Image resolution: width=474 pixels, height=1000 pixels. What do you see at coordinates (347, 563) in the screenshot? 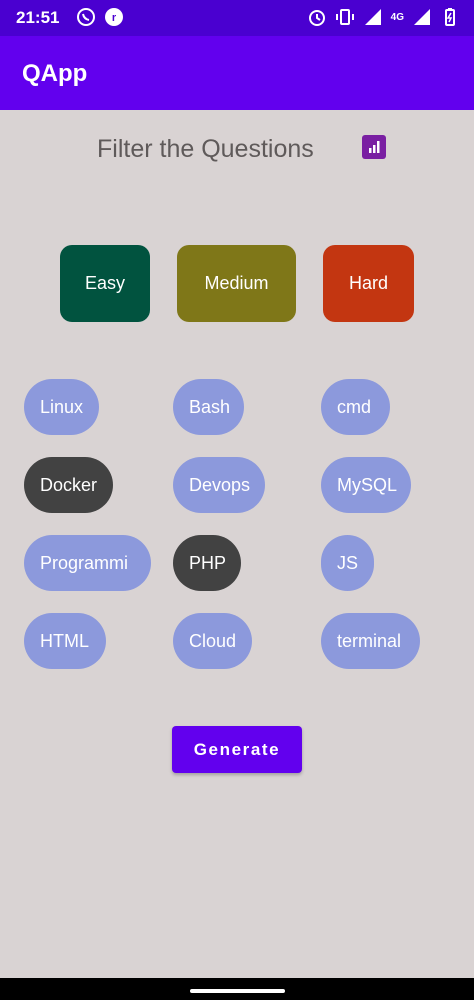
I see `chip-js: JS` at bounding box center [347, 563].